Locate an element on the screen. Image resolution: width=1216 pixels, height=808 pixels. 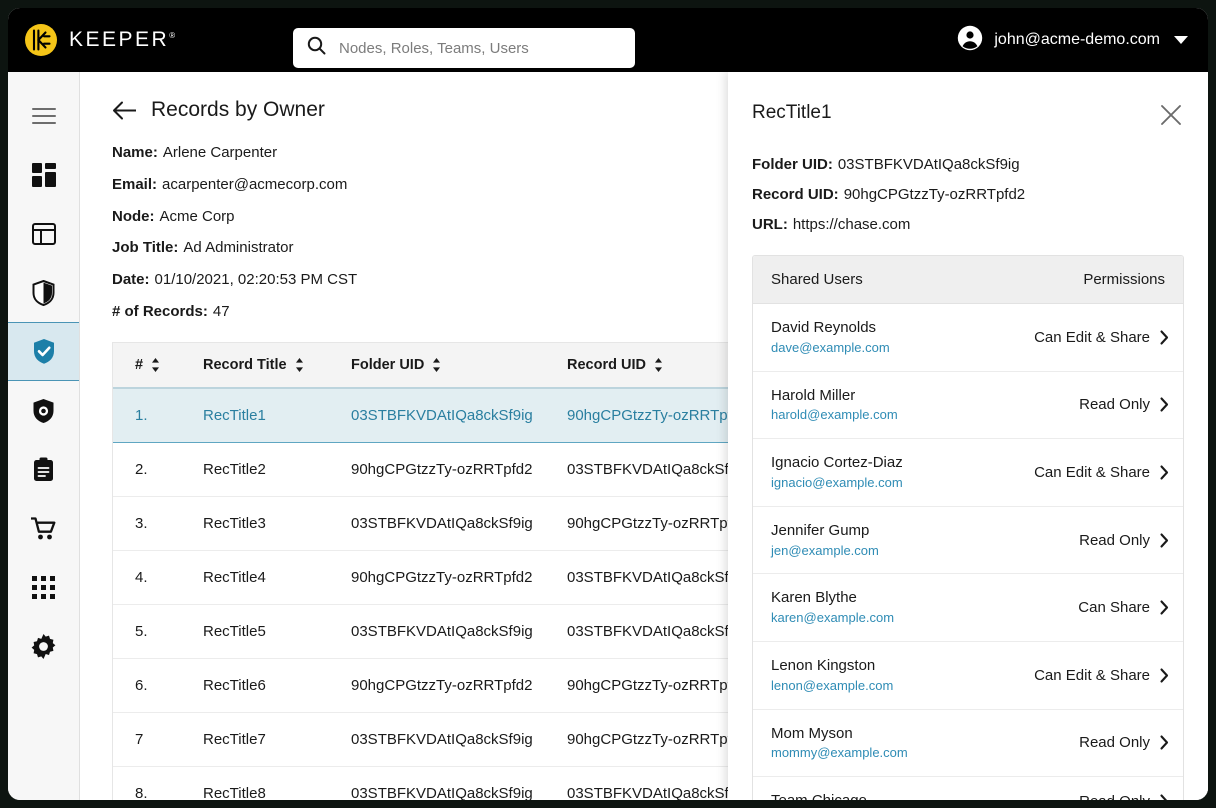
shared-user-identity: Harold Miller harold@example.com is located at coordinates (834, 405).